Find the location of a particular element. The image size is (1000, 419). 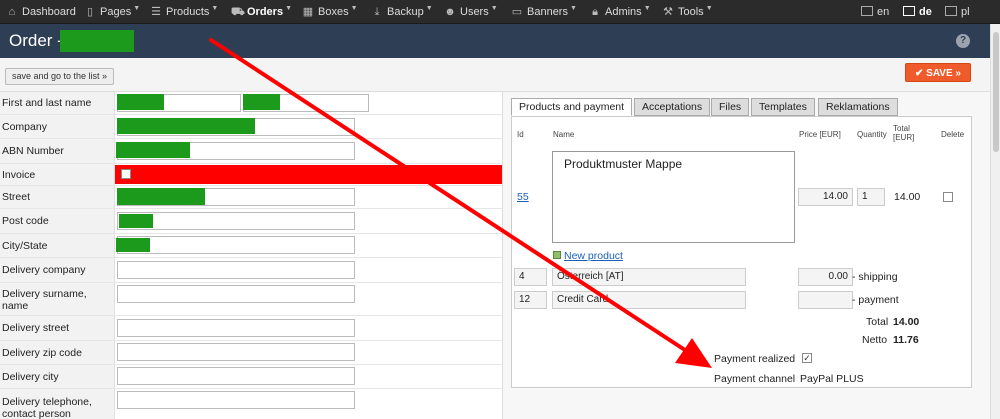

delivery-city-input is located at coordinates (236, 376).